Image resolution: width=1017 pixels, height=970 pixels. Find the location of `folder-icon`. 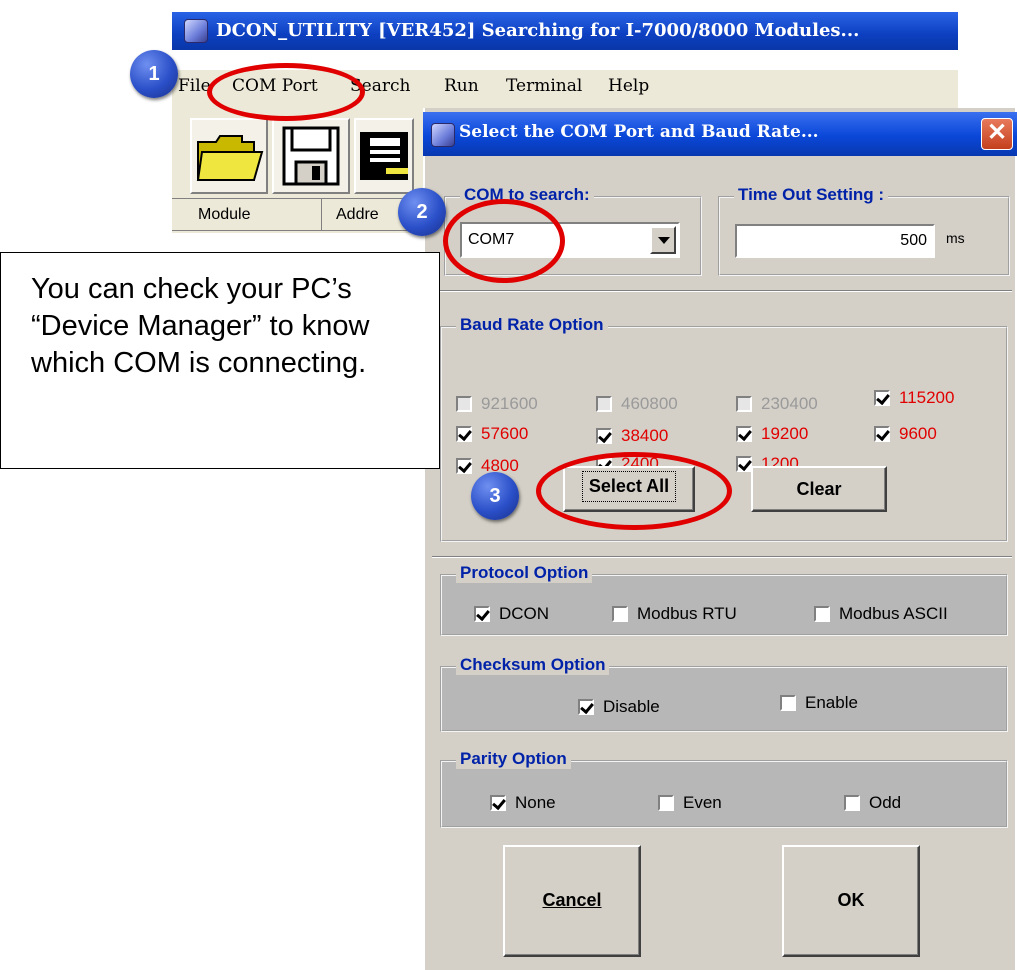

folder-icon is located at coordinates (230, 158).